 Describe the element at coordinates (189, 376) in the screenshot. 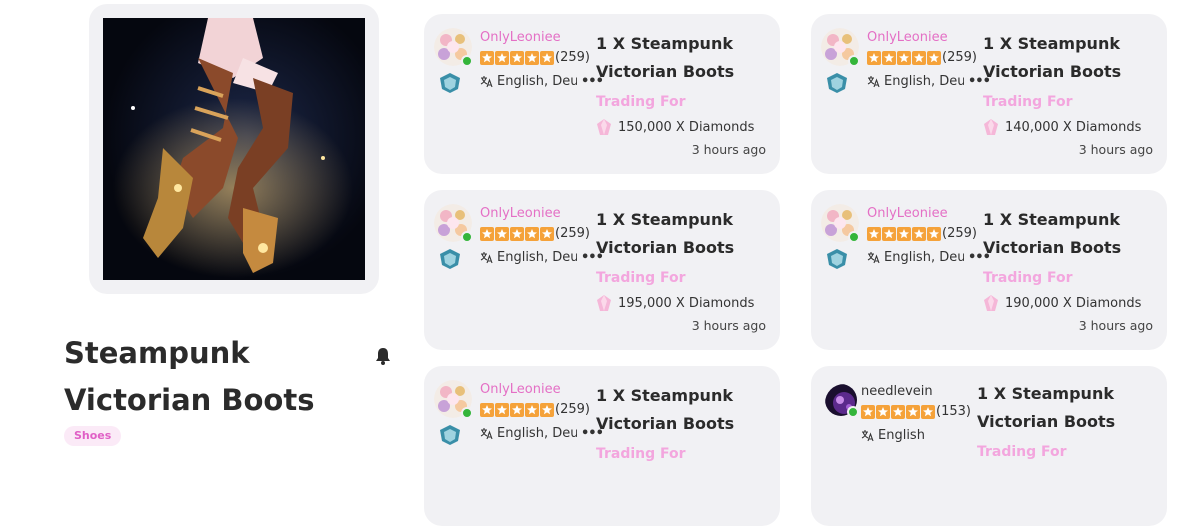

I see `item-title: Steampunk Victorian Boots` at that location.